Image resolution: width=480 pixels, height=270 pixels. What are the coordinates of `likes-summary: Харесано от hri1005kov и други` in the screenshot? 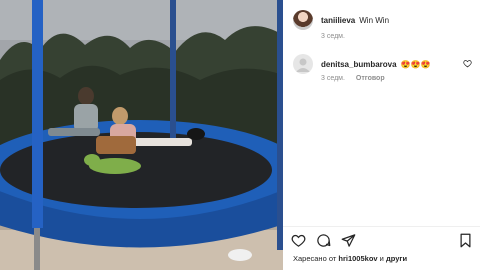 It's located at (350, 258).